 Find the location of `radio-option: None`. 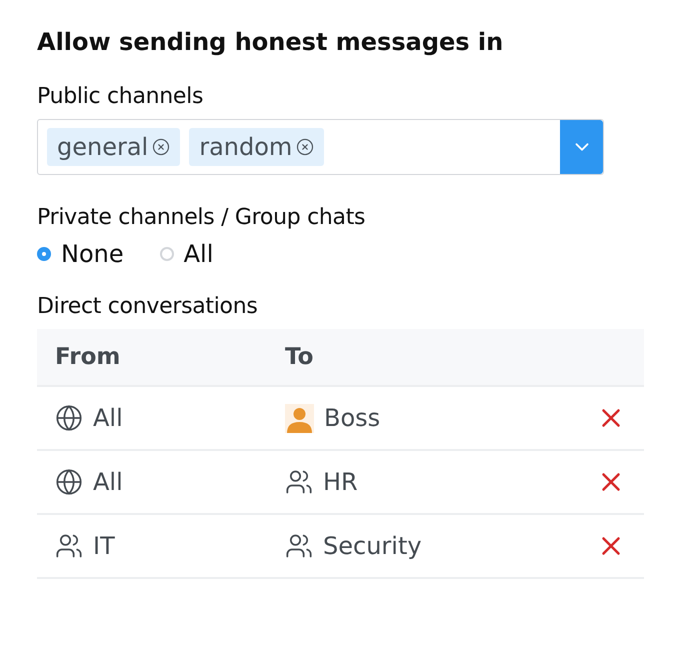

radio-option: None is located at coordinates (80, 254).